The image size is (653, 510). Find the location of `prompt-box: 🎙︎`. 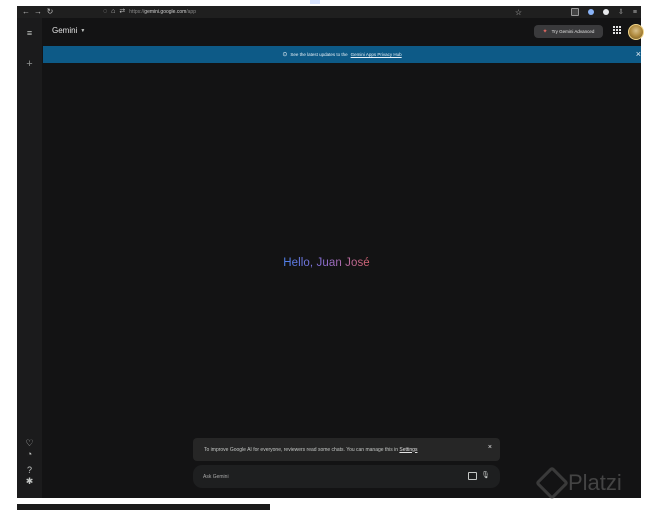

prompt-box: 🎙︎ is located at coordinates (346, 476).